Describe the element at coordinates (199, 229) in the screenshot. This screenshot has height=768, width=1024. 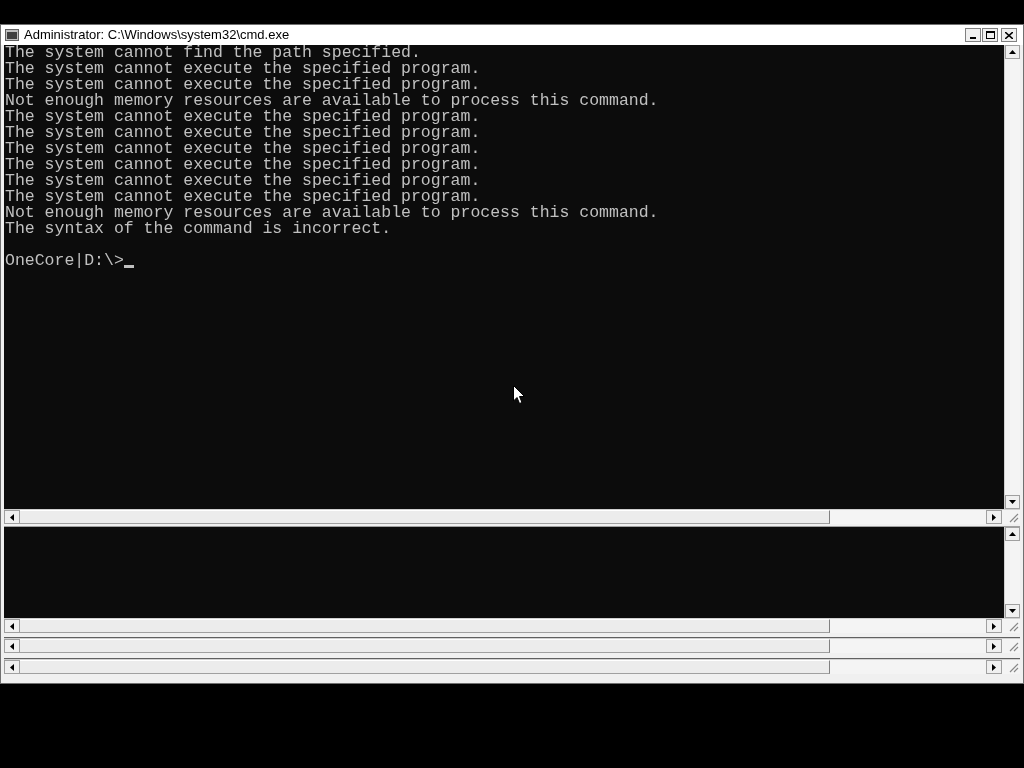
I see `console-line: The syntax of the command is incorrect.` at that location.